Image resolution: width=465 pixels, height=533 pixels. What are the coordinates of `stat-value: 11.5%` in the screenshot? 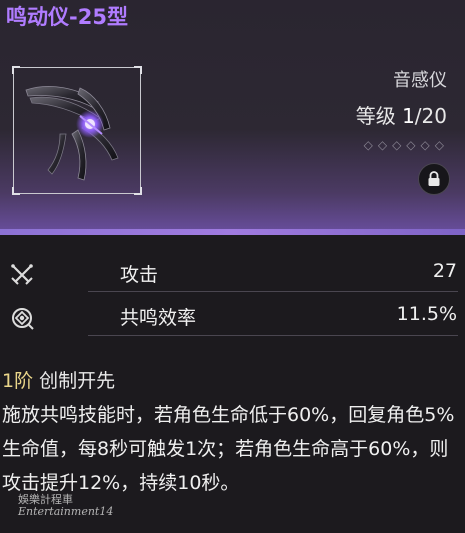 It's located at (426, 314).